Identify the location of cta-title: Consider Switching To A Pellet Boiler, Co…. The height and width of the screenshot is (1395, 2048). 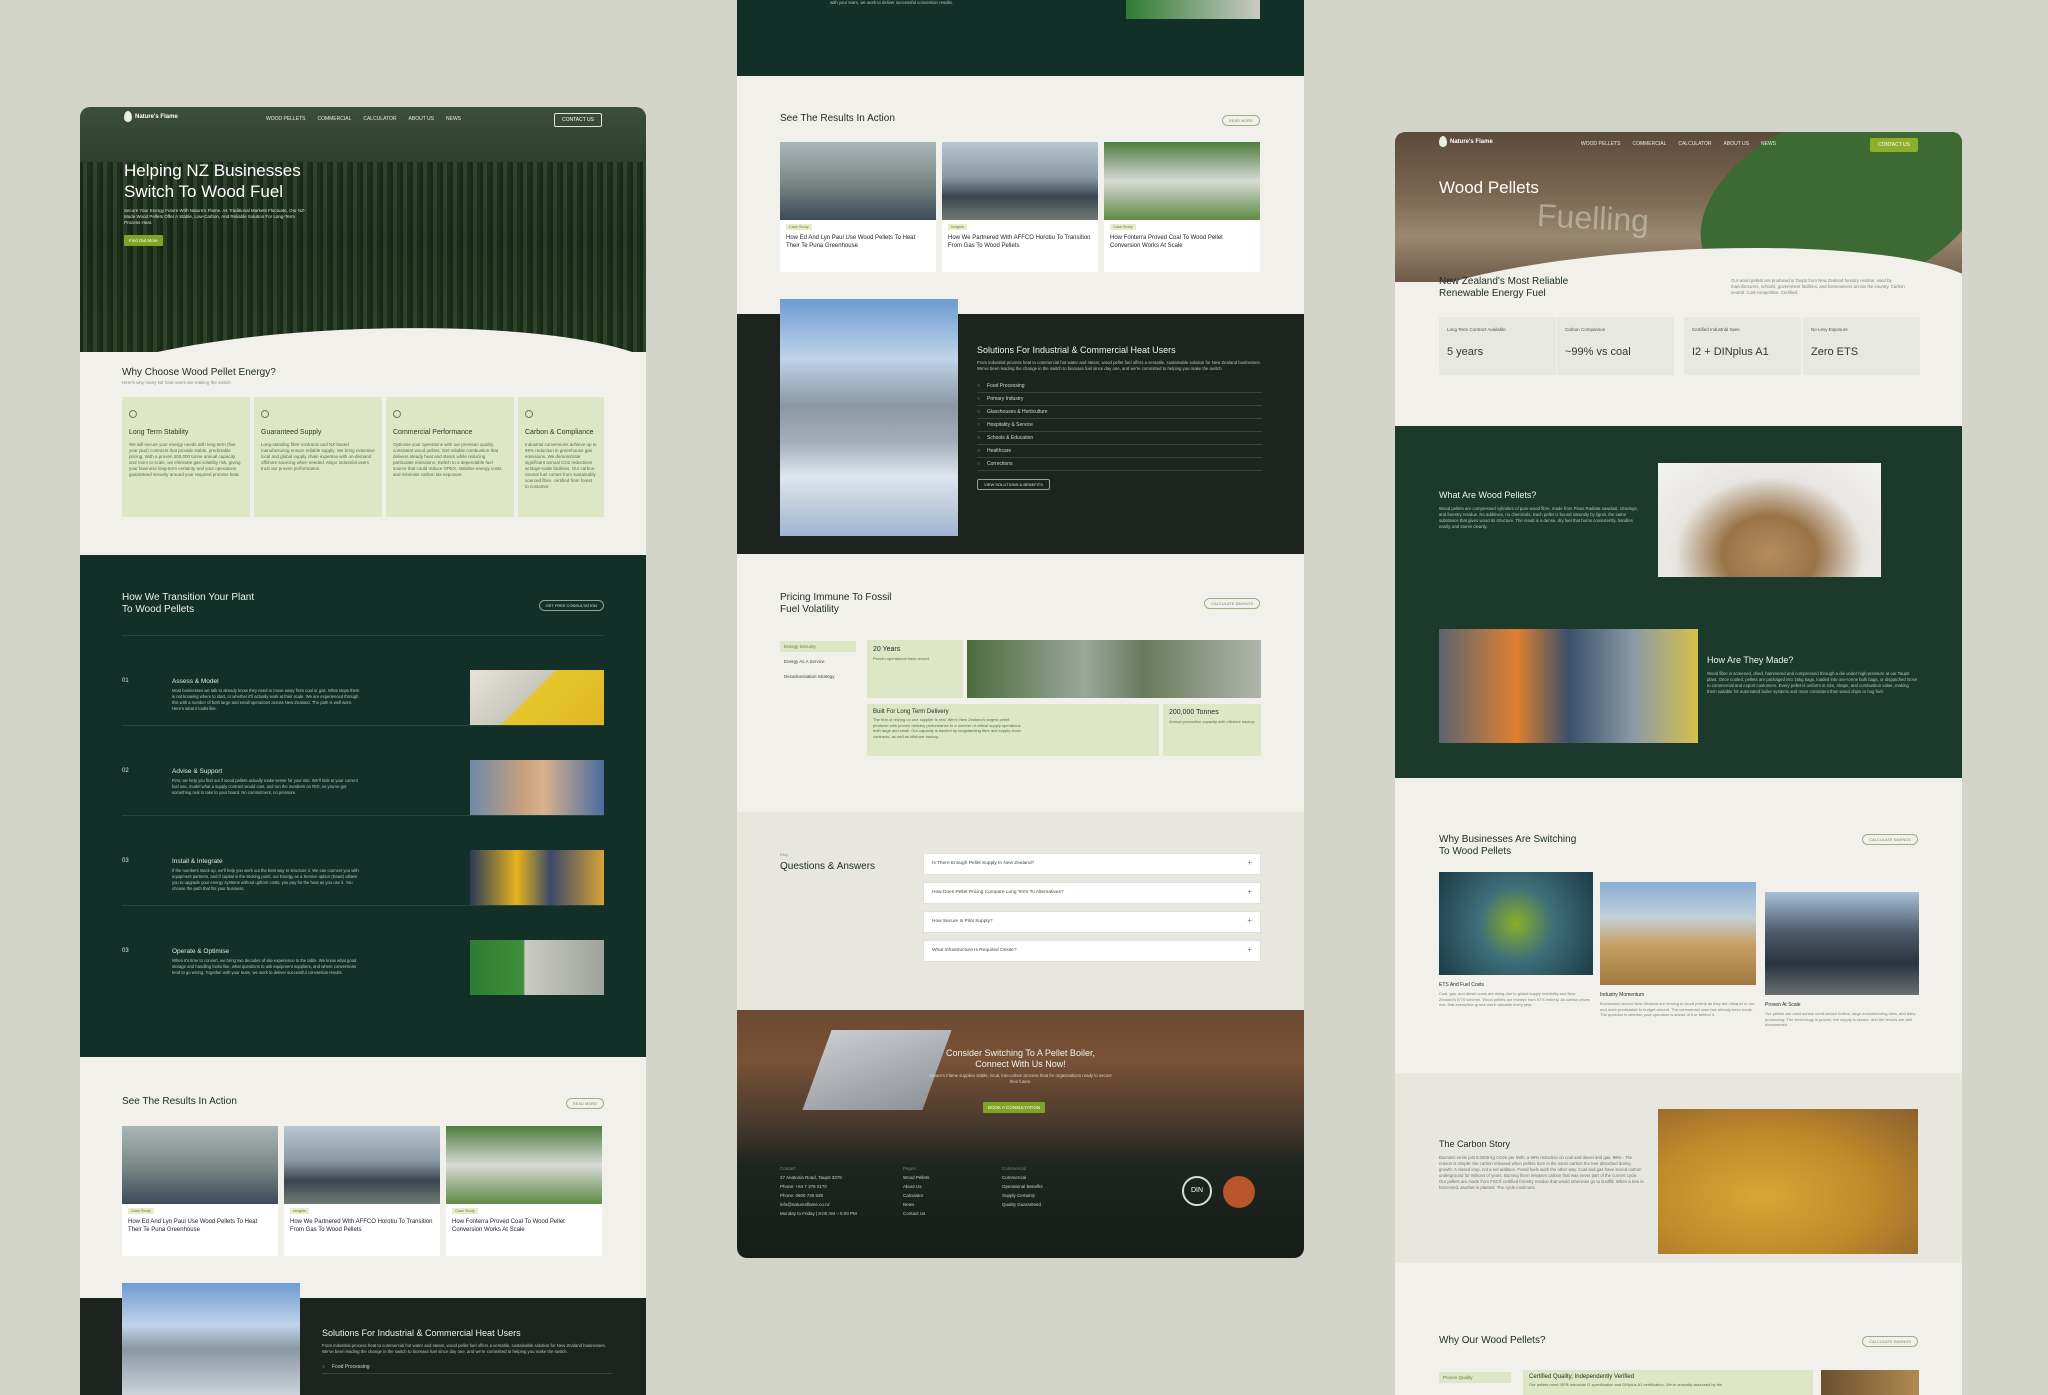
(1020, 1058).